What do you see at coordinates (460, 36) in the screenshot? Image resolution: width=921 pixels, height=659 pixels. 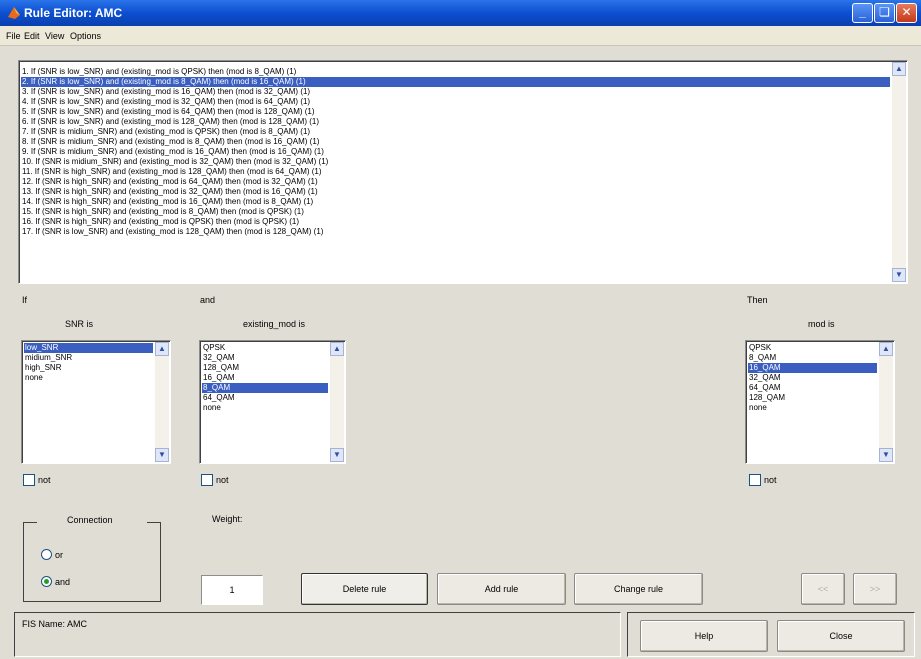 I see `menu-bar: File Edit View Options` at bounding box center [460, 36].